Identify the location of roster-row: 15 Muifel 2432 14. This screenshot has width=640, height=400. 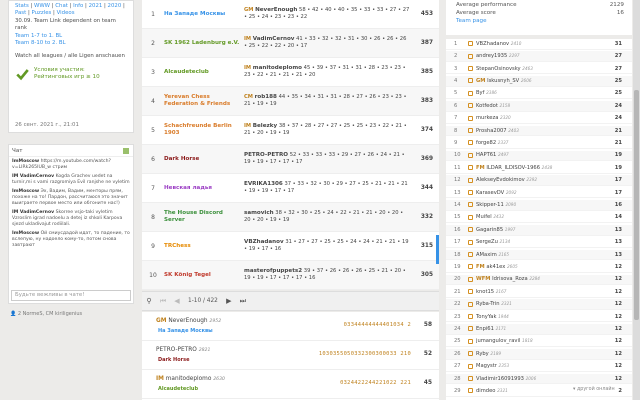
(539, 218).